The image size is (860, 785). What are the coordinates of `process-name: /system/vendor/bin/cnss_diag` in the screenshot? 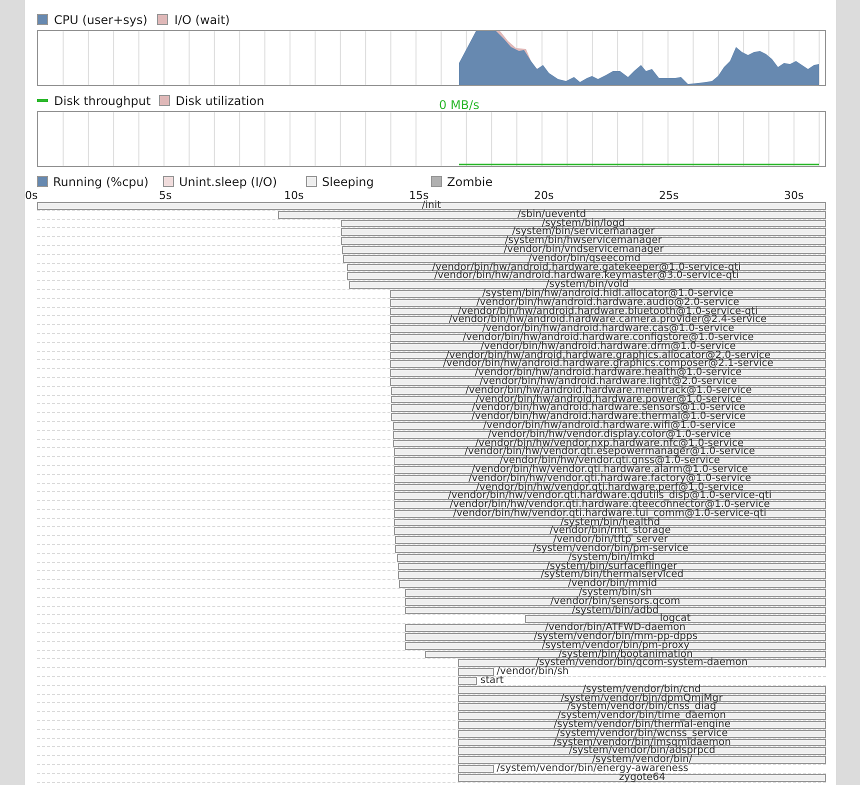 It's located at (641, 707).